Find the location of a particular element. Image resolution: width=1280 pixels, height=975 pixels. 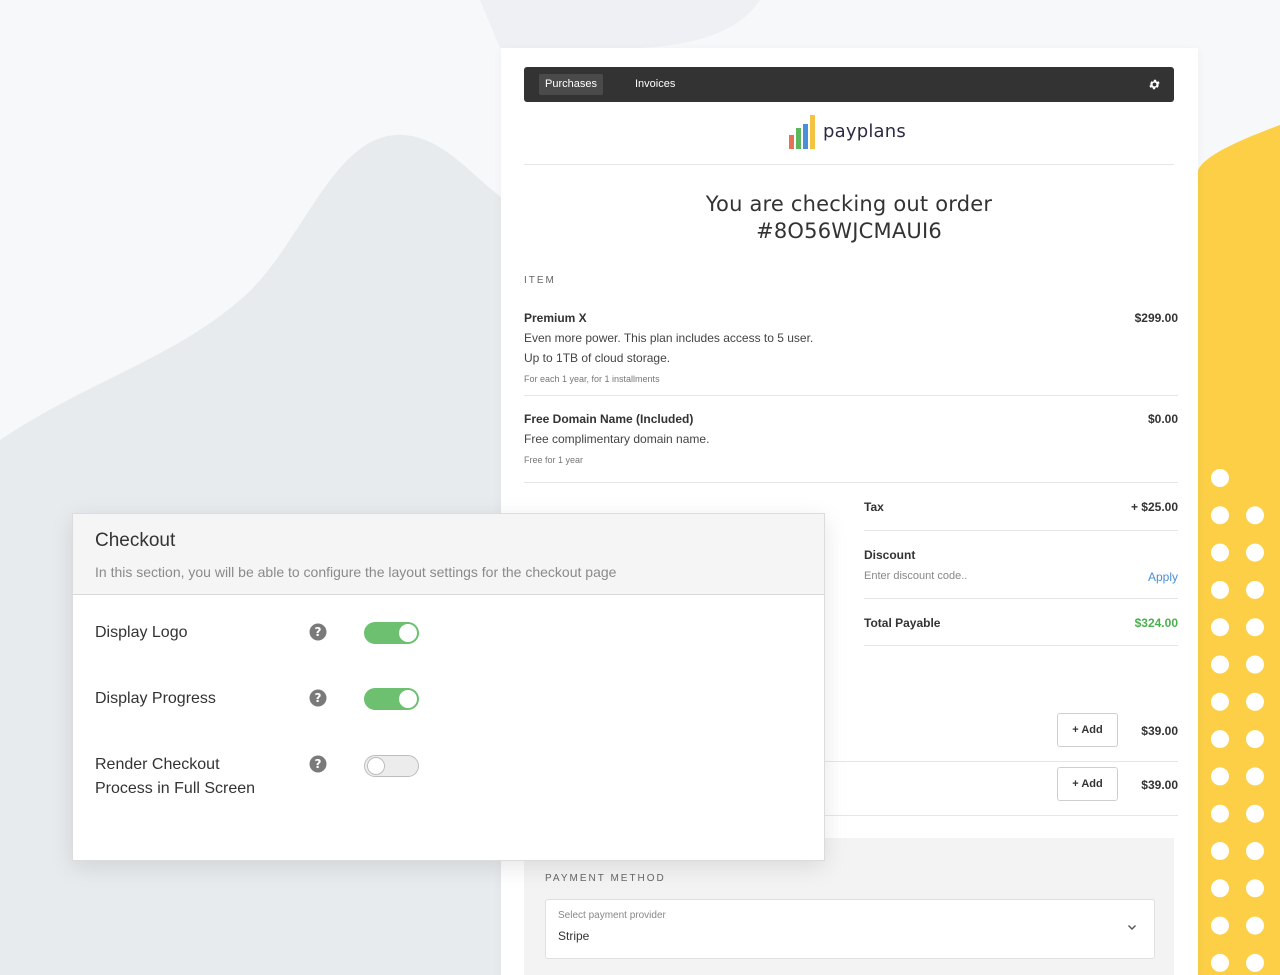

top-nav-bar: Purchases Invoices is located at coordinates (849, 84).